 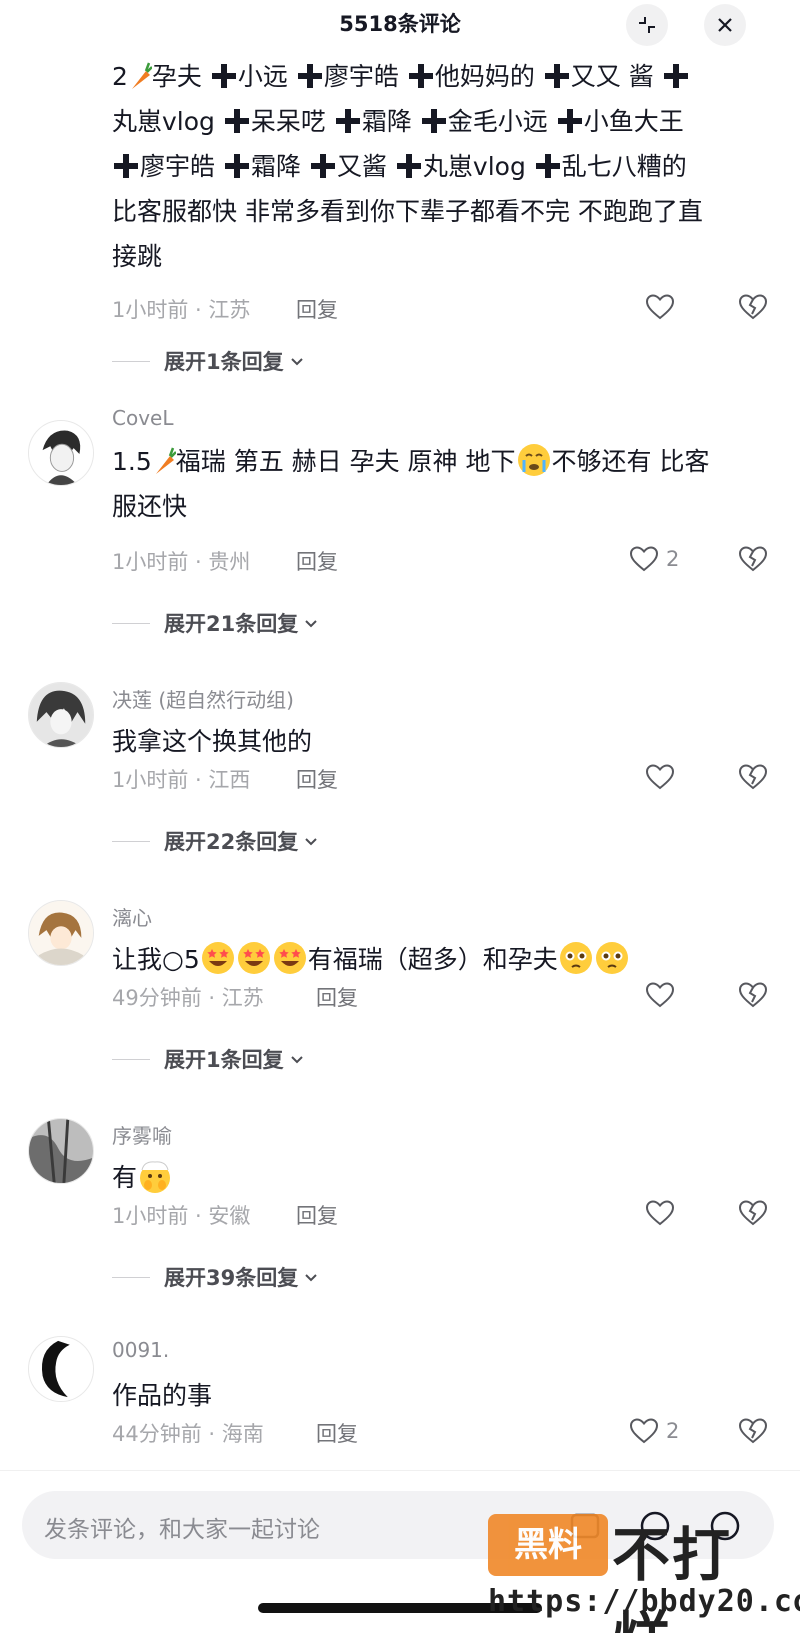 What do you see at coordinates (181, 562) in the screenshot?
I see `comment-time-location: 1小时前 · 贵州` at bounding box center [181, 562].